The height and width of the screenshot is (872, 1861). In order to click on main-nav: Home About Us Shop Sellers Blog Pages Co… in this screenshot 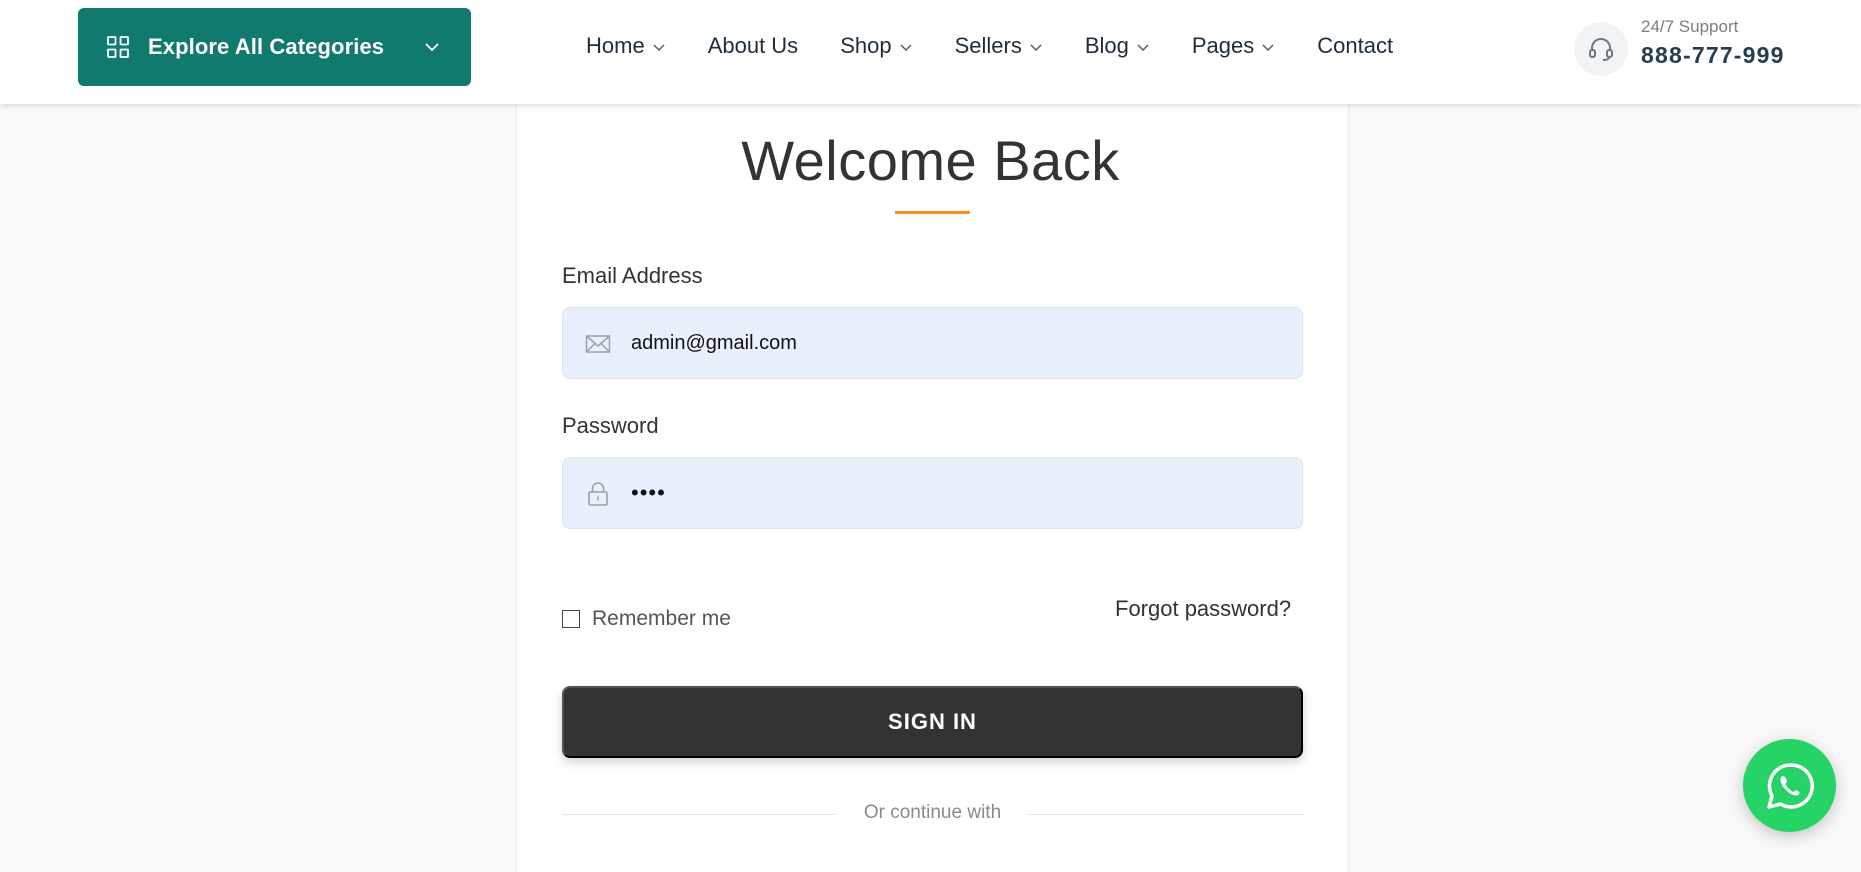, I will do `click(1010, 46)`.